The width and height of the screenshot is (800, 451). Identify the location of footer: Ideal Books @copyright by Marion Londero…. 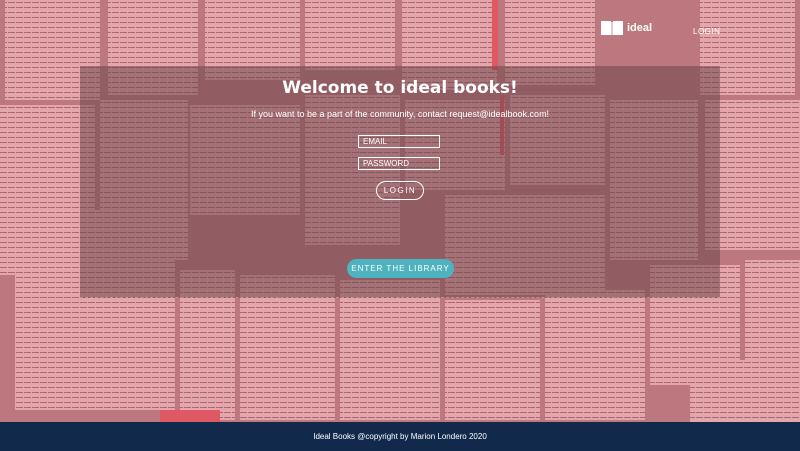
(400, 436).